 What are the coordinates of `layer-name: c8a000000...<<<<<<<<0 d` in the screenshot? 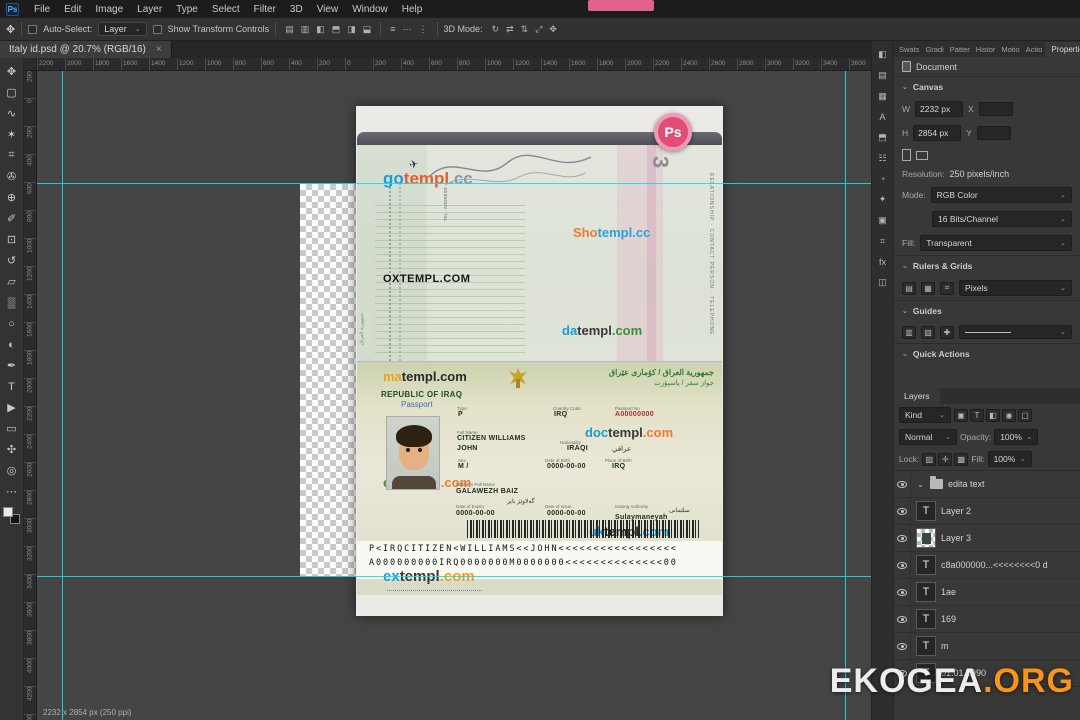 It's located at (994, 565).